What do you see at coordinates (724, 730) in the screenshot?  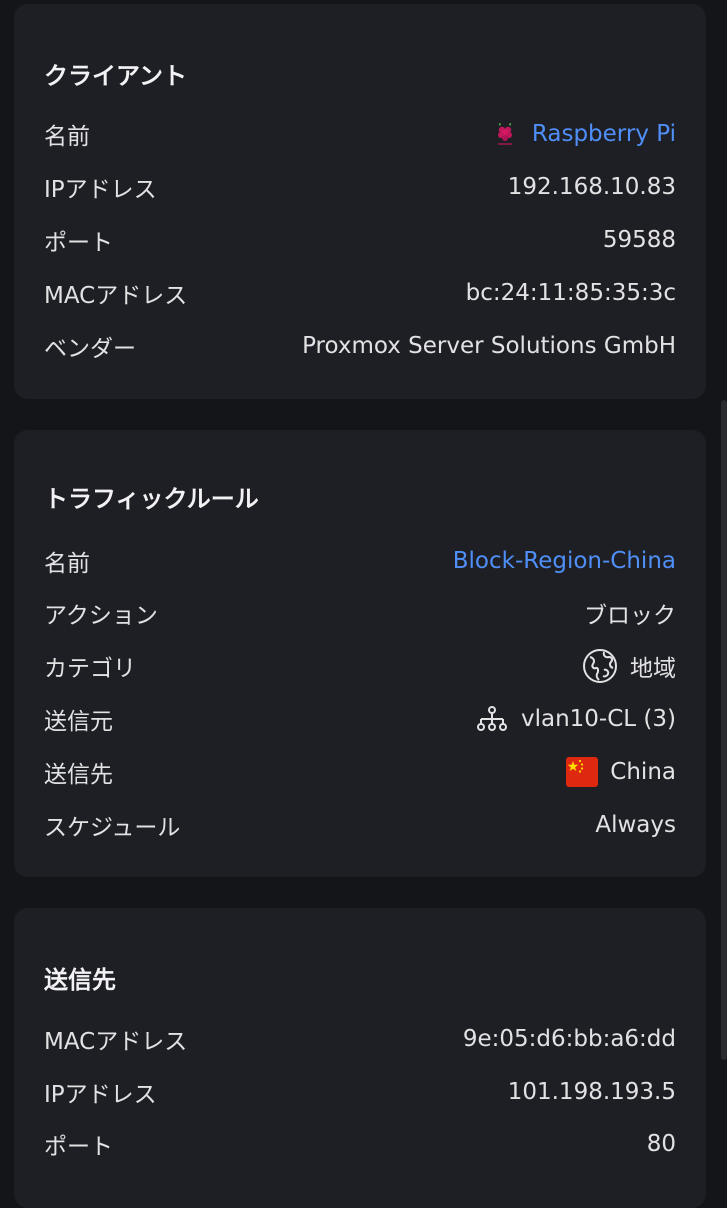 I see `scrollbar` at bounding box center [724, 730].